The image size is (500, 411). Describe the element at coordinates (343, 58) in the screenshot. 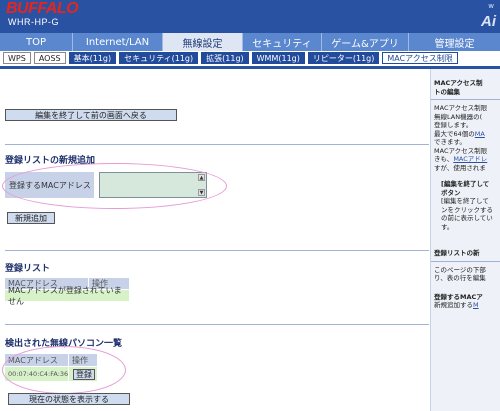

I see `subtab-repeater: リピーター(11g)` at that location.